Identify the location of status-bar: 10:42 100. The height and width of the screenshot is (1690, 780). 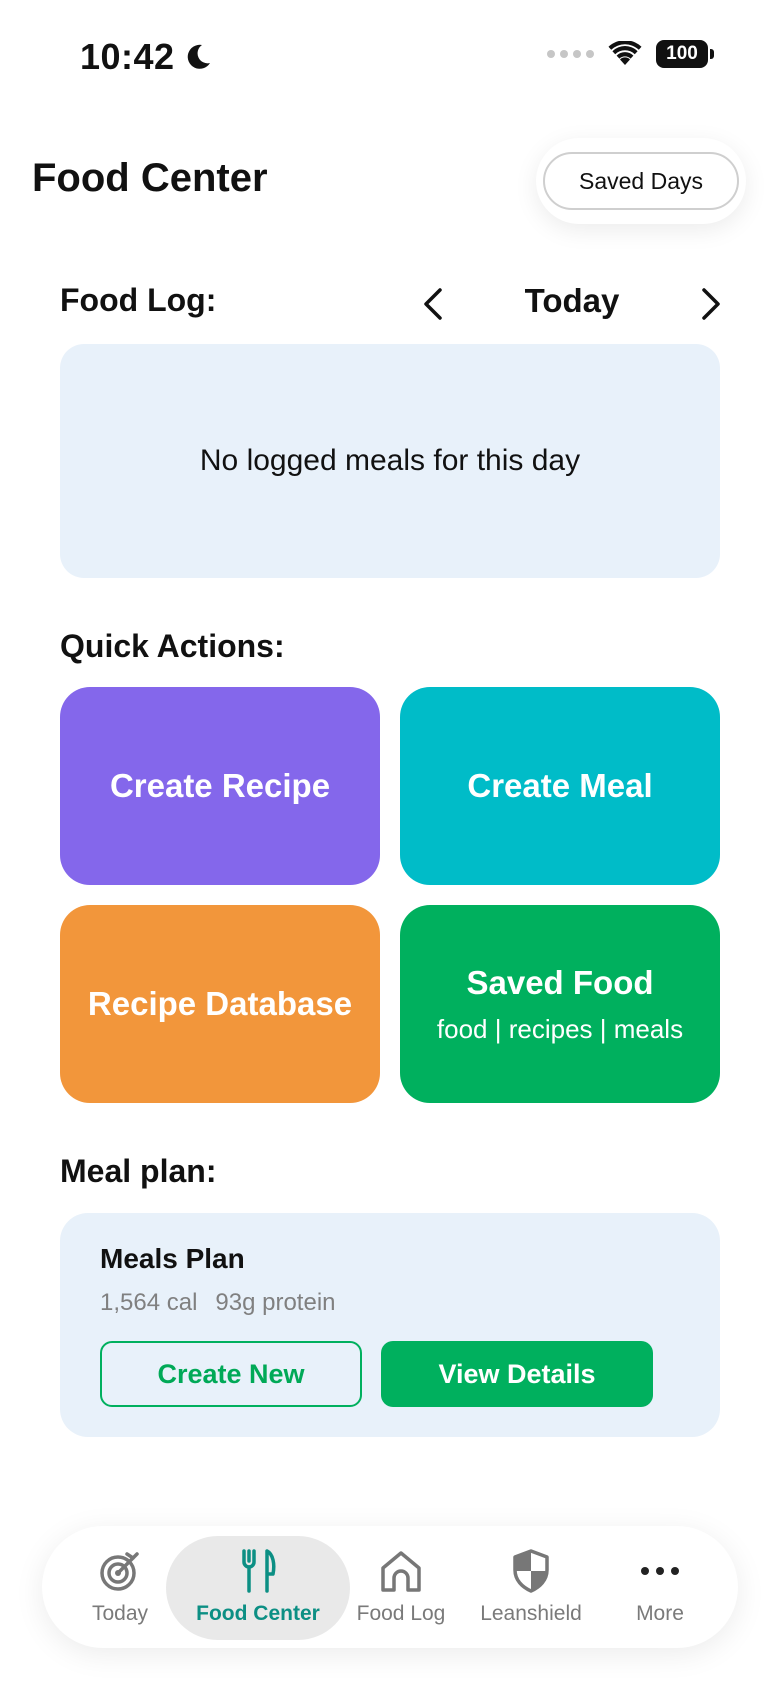
(390, 55).